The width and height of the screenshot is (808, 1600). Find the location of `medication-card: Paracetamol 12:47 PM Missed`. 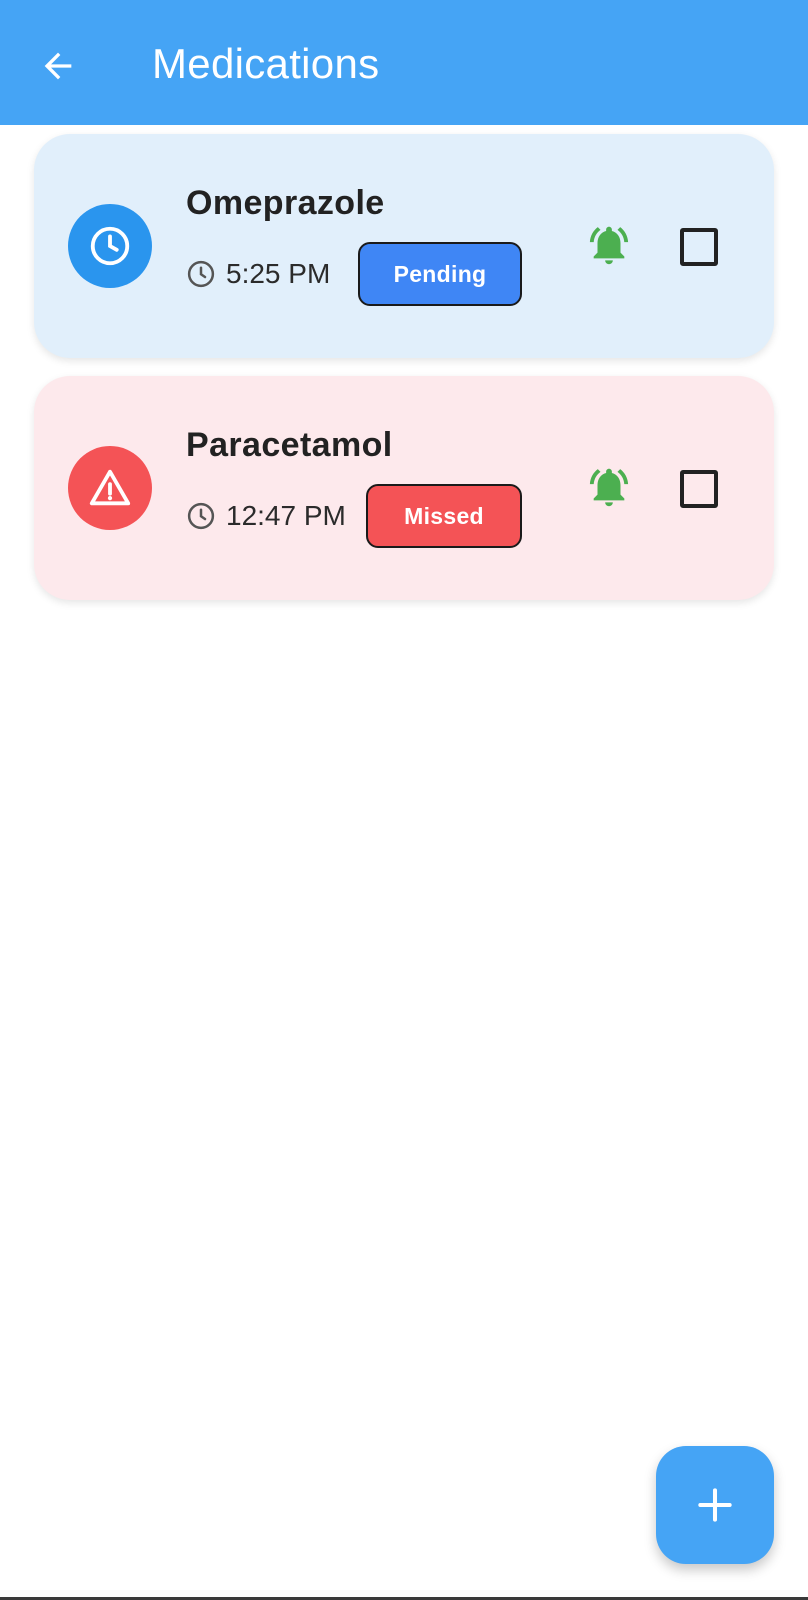

medication-card: Paracetamol 12:47 PM Missed is located at coordinates (404, 488).